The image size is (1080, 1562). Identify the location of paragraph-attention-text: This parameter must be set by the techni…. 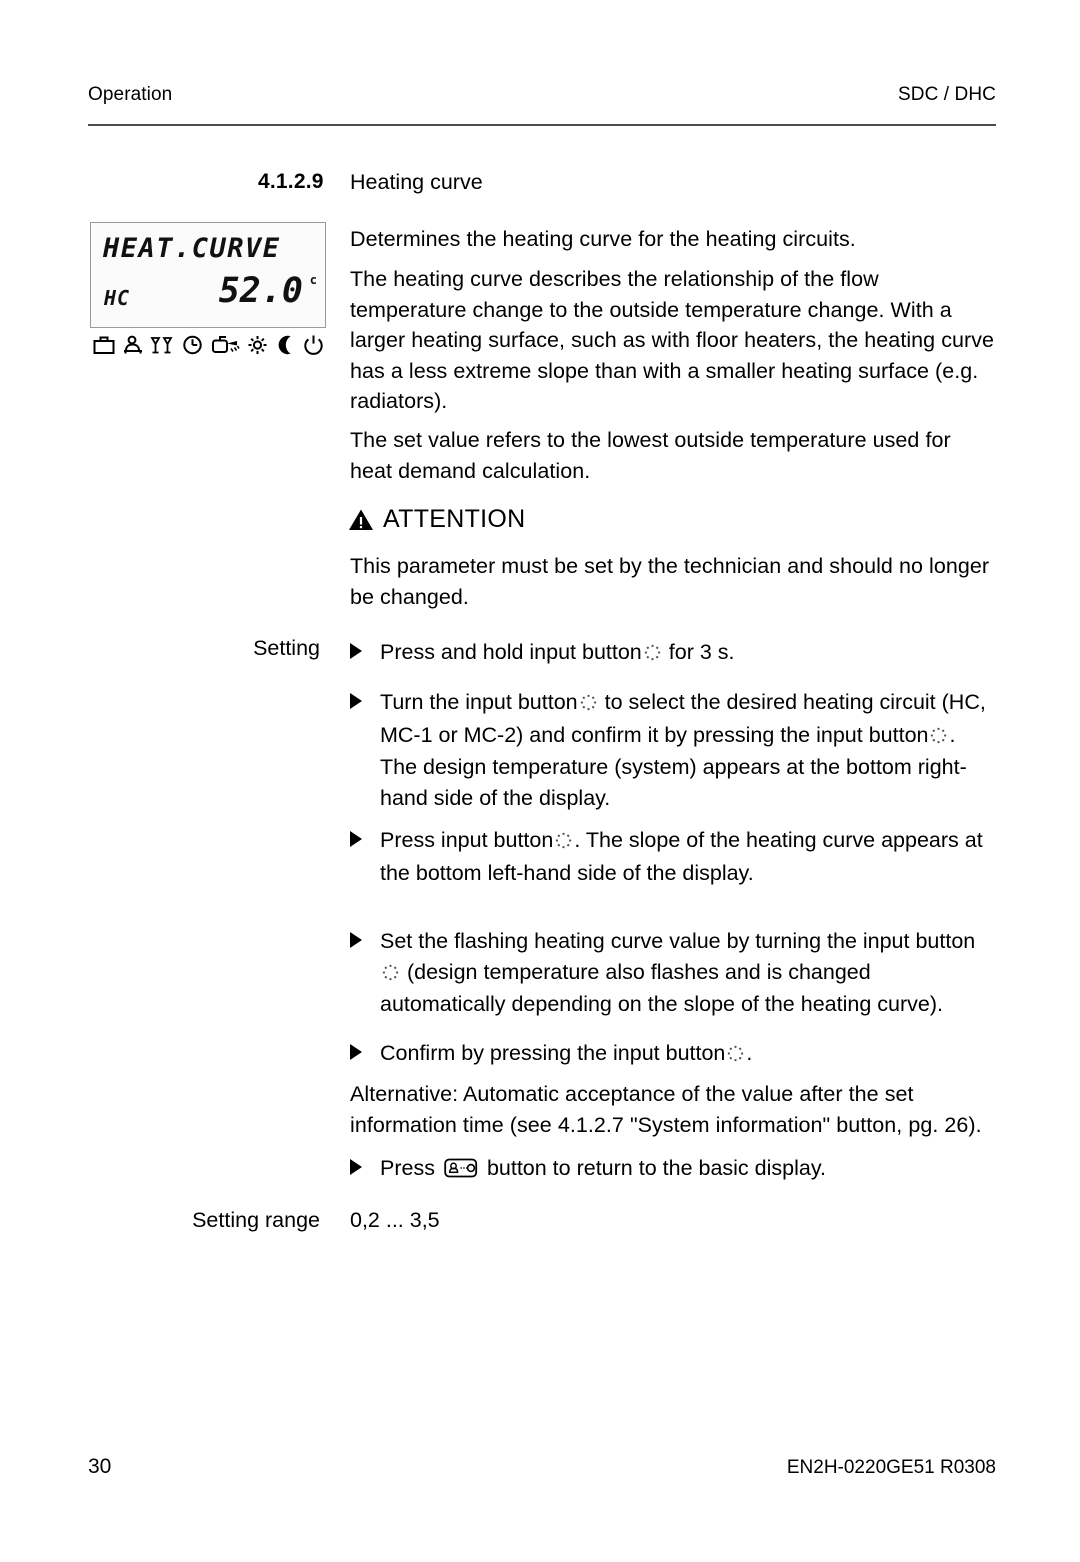
(674, 581).